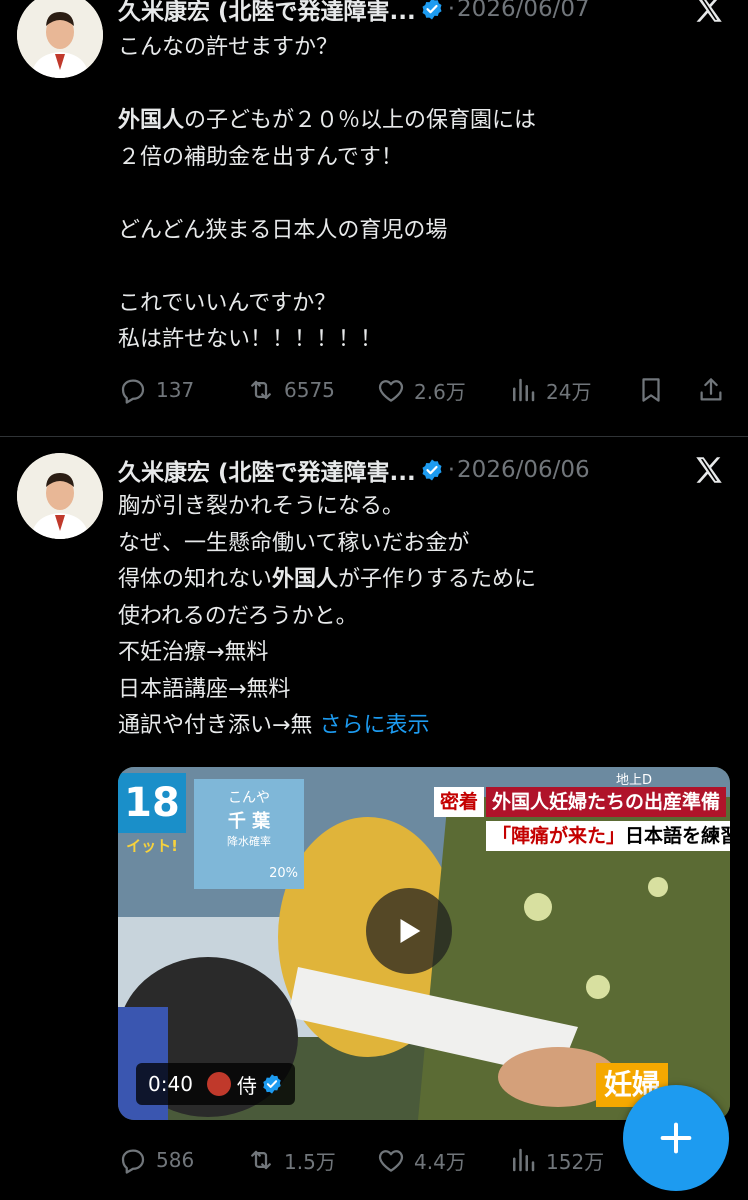  What do you see at coordinates (283, 873) in the screenshot?
I see `weather-pct: 20%` at bounding box center [283, 873].